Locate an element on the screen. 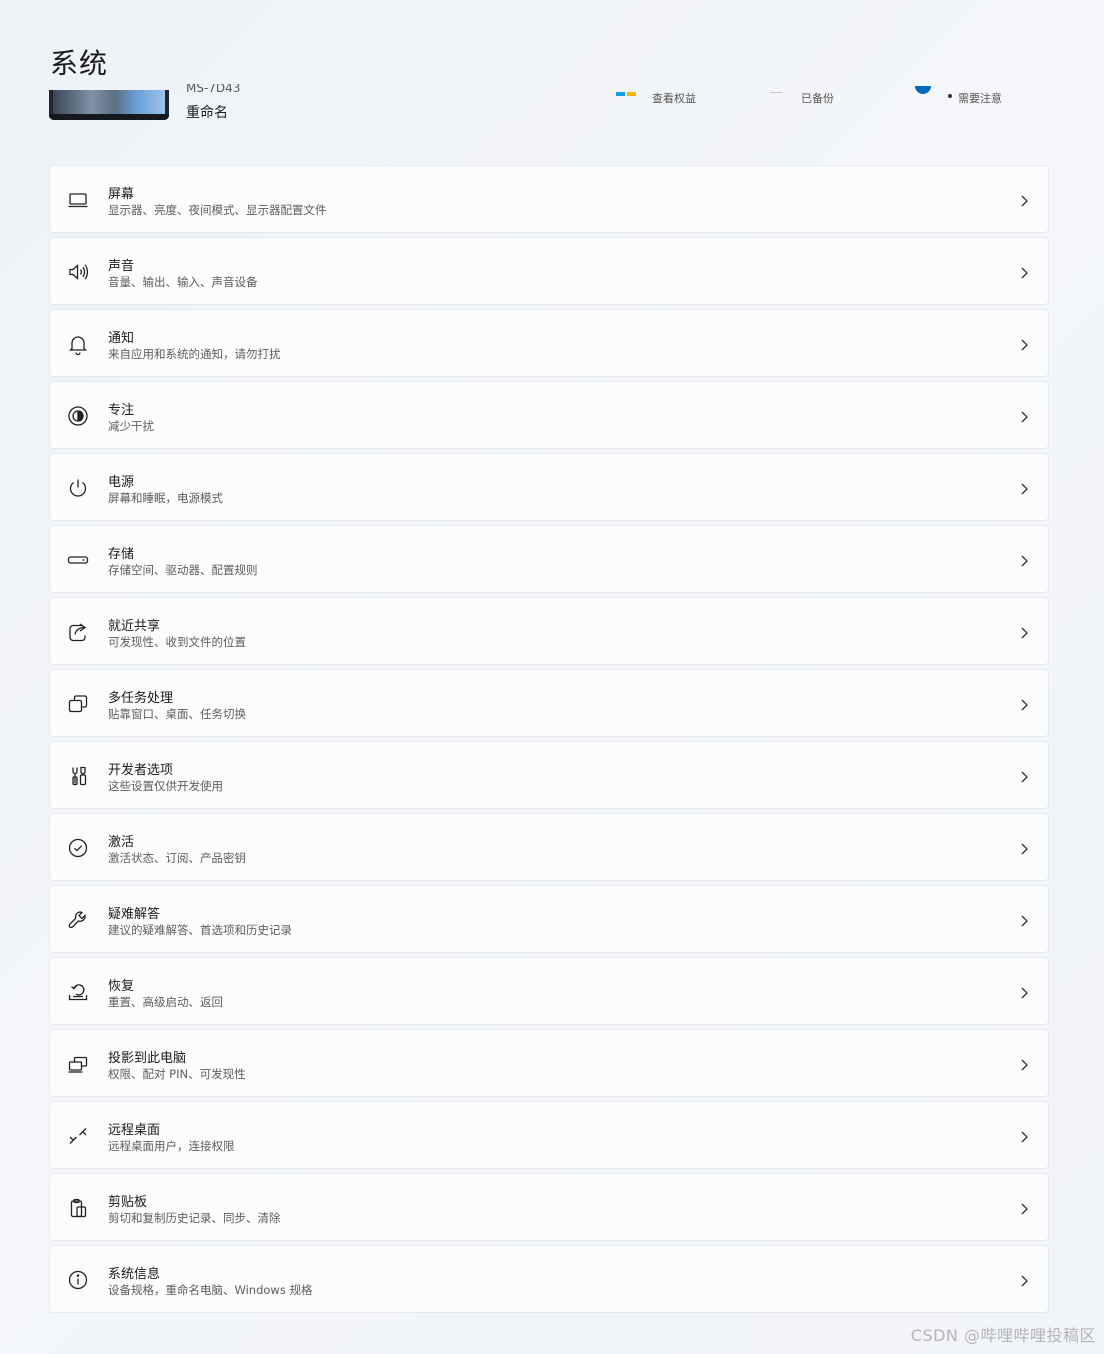 The width and height of the screenshot is (1104, 1354). settings-item-subtitle: 音量、输出、输入、声音设备 is located at coordinates (183, 282).